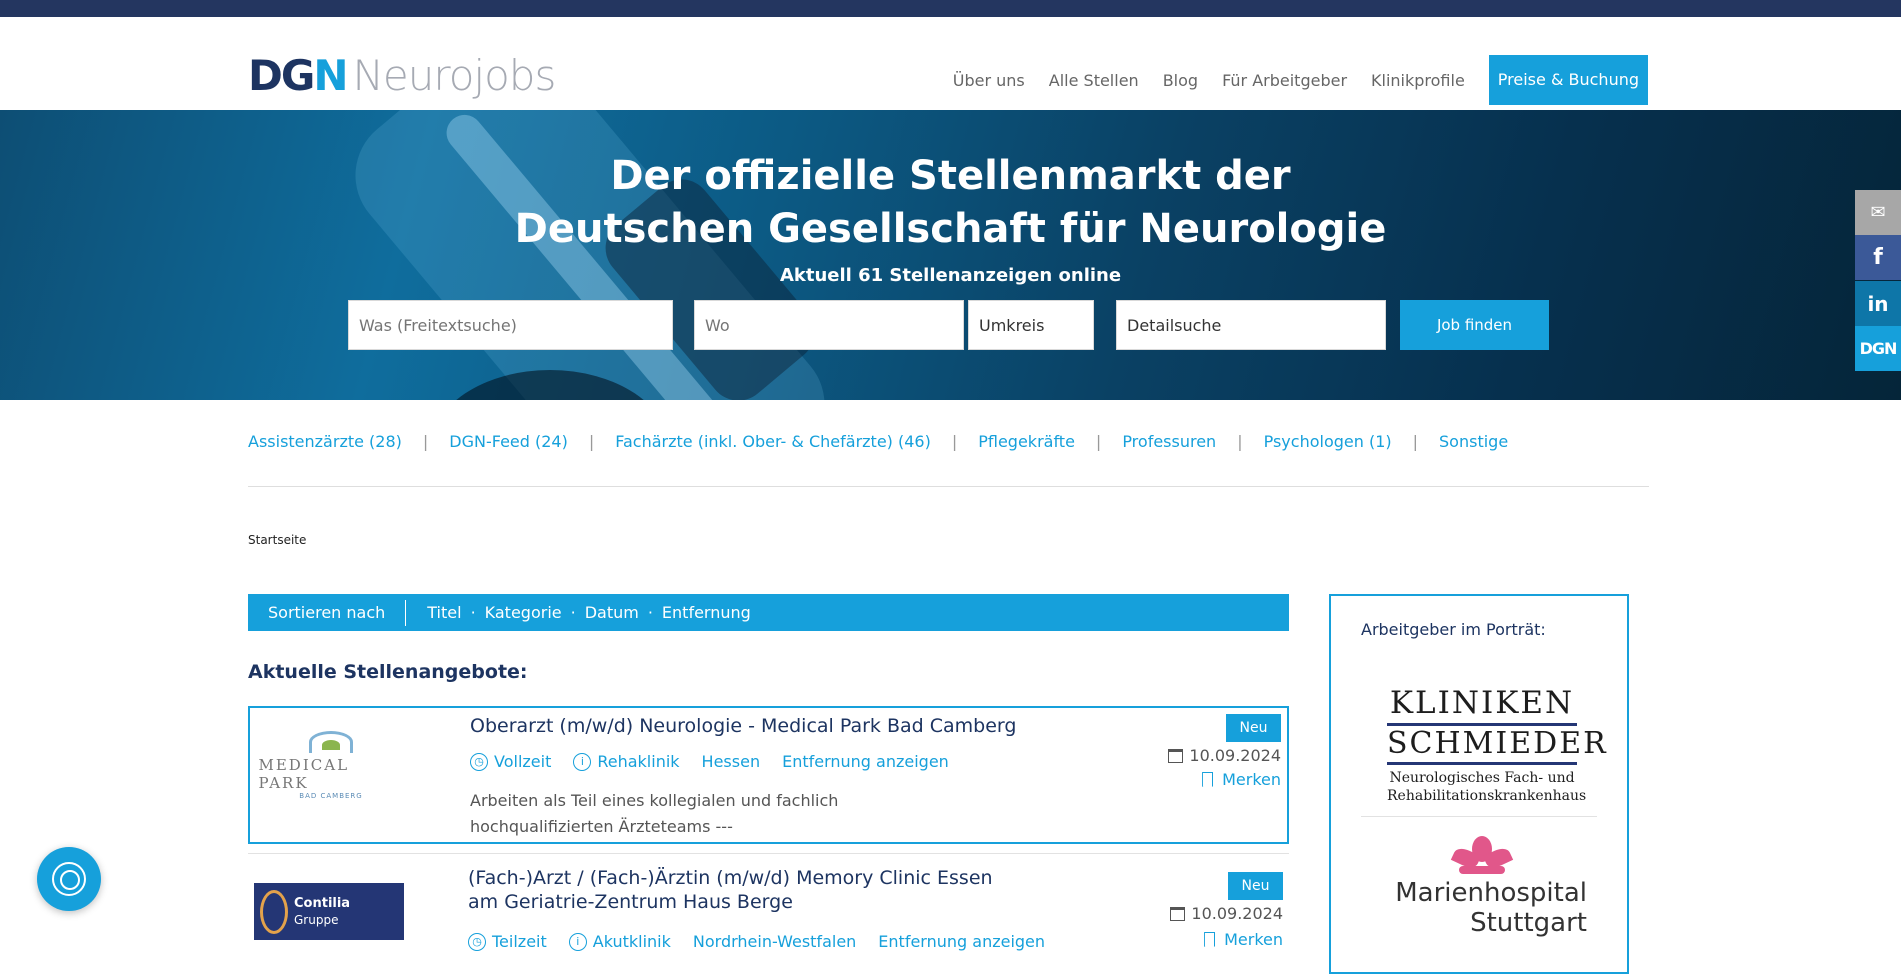 The width and height of the screenshot is (1901, 974). Describe the element at coordinates (325, 441) in the screenshot. I see `category-assistenzaerzte: Assistenzärzte (28)` at that location.